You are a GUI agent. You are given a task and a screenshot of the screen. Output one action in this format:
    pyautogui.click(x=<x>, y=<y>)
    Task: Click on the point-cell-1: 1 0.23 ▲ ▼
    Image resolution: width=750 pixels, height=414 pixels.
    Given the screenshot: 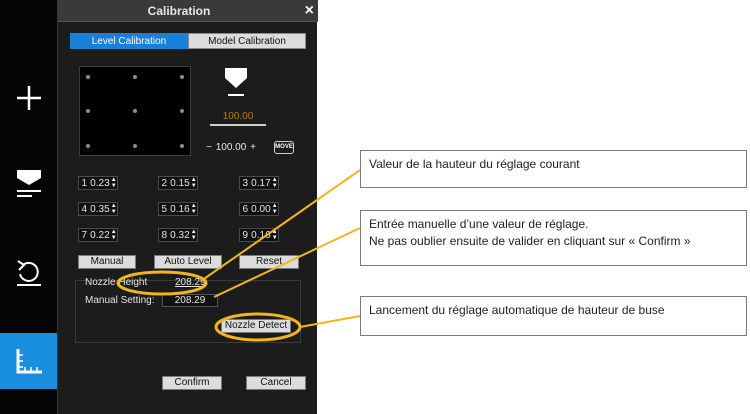 What is the action you would take?
    pyautogui.click(x=98, y=183)
    